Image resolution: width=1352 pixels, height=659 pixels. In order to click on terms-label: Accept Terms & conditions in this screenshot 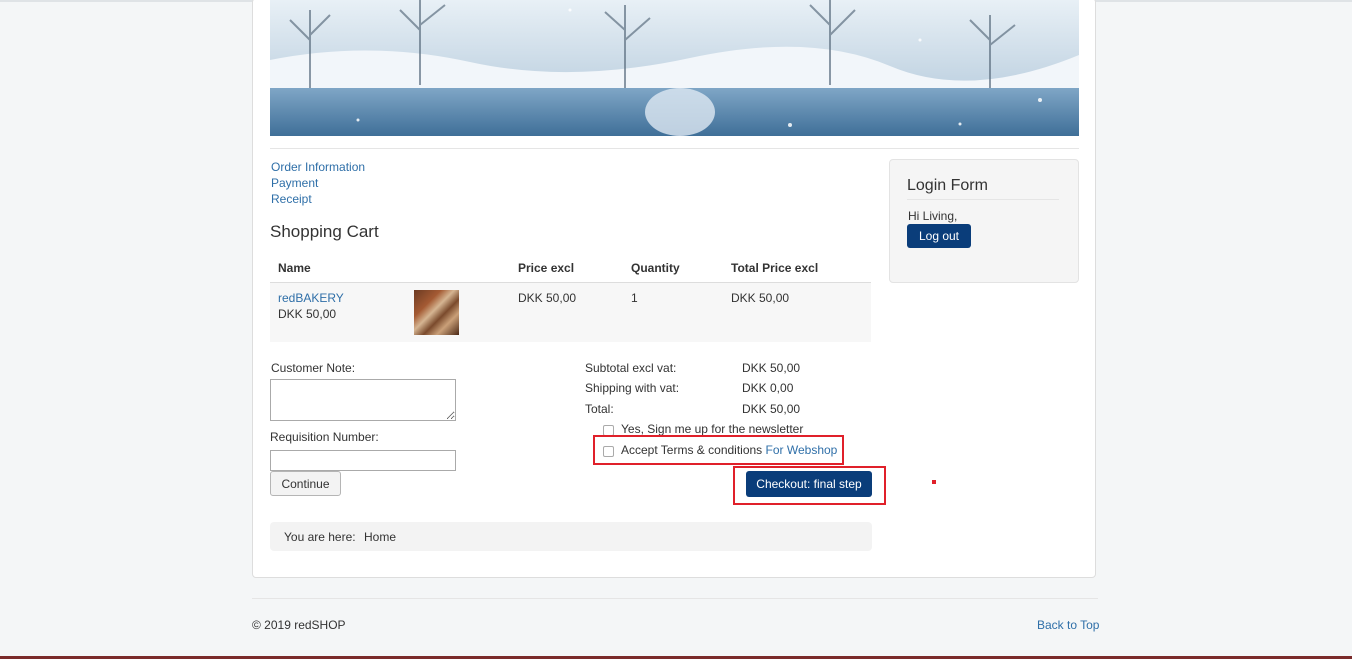, I will do `click(692, 450)`.